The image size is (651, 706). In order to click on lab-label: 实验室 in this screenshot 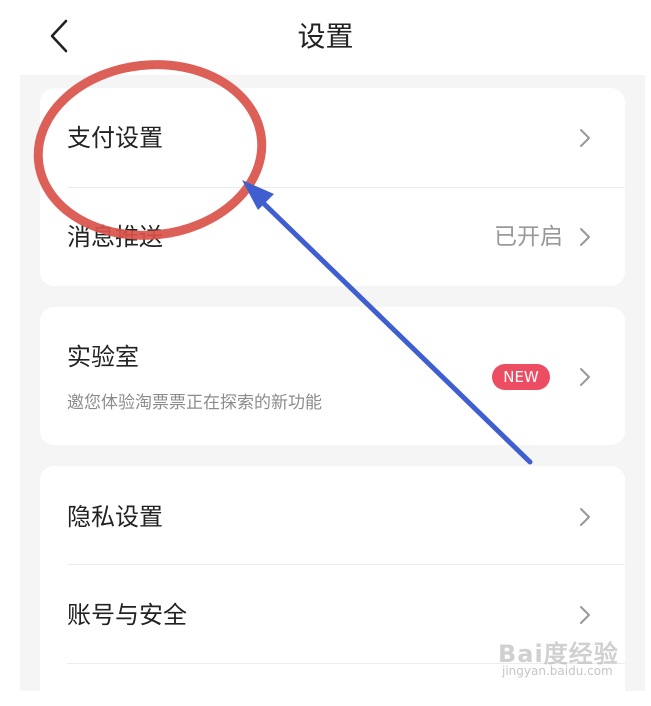, I will do `click(103, 357)`.